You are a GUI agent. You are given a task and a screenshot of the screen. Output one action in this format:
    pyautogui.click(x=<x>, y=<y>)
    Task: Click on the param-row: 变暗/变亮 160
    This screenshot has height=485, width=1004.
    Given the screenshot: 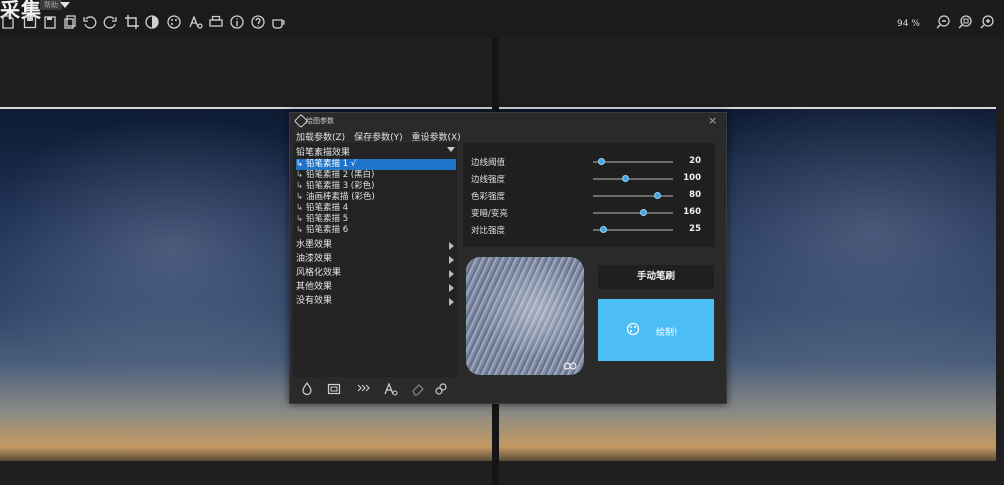 What is the action you would take?
    pyautogui.click(x=589, y=212)
    